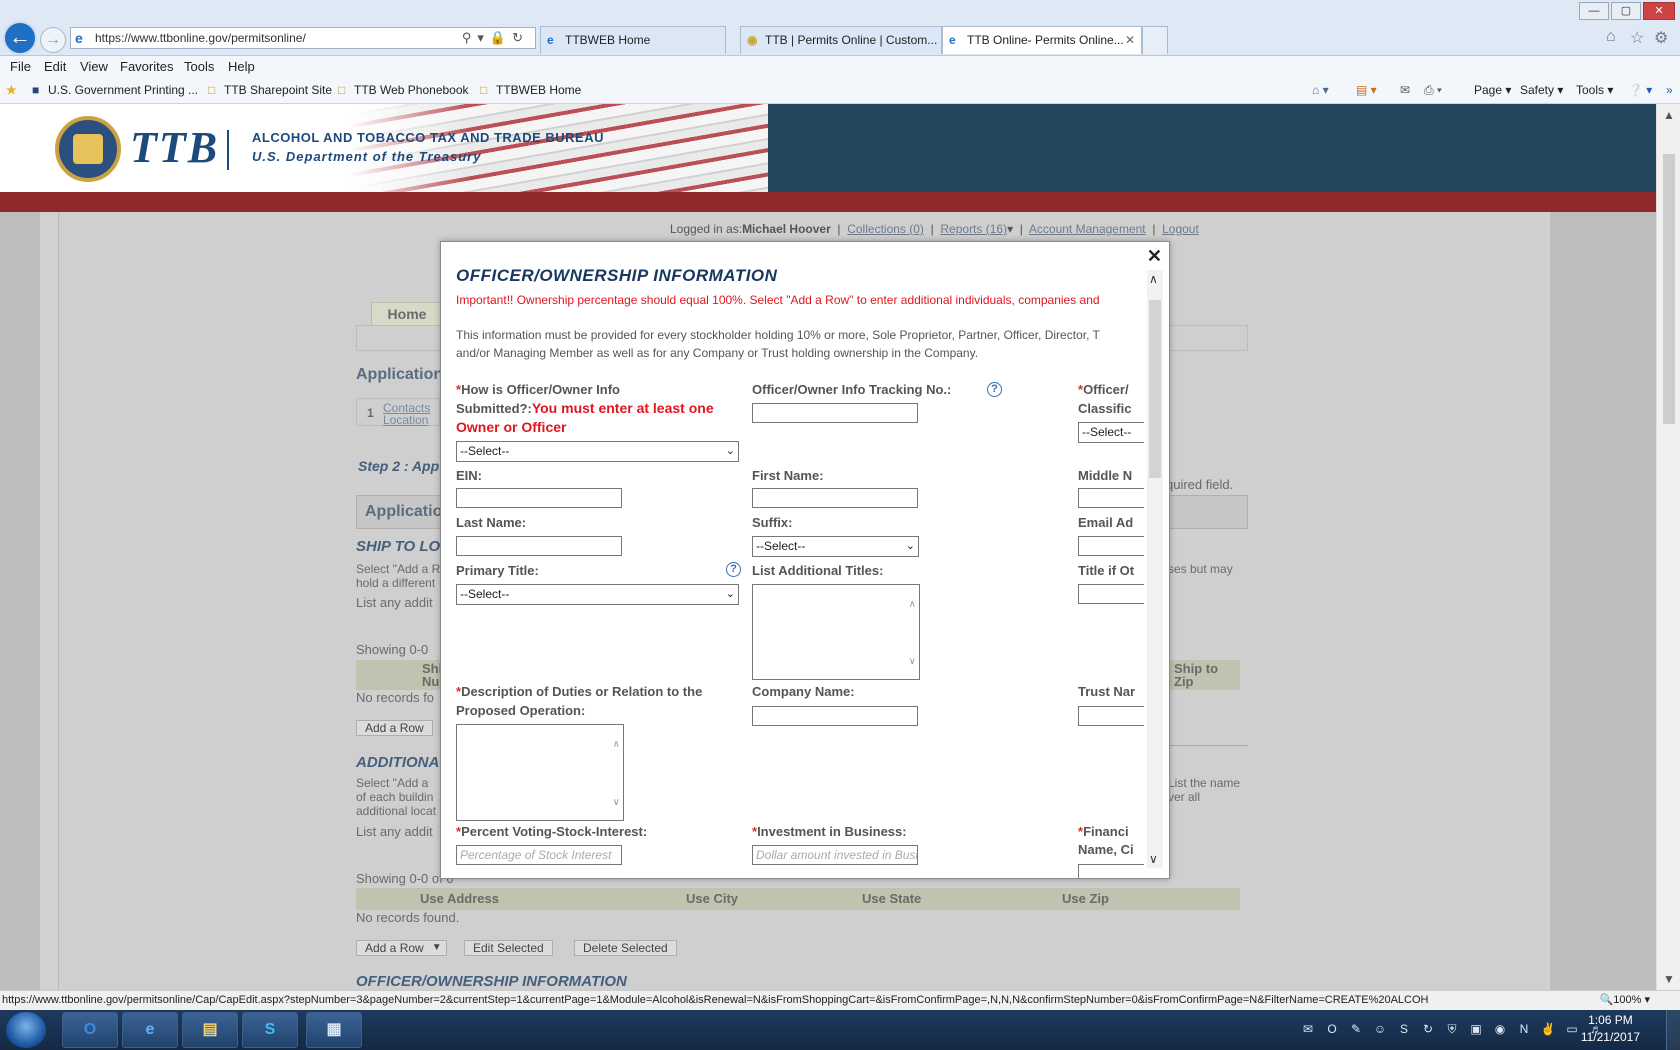 The image size is (1680, 1050). I want to click on address-tools-icons: ⚲▾🔒↻, so click(495, 38).